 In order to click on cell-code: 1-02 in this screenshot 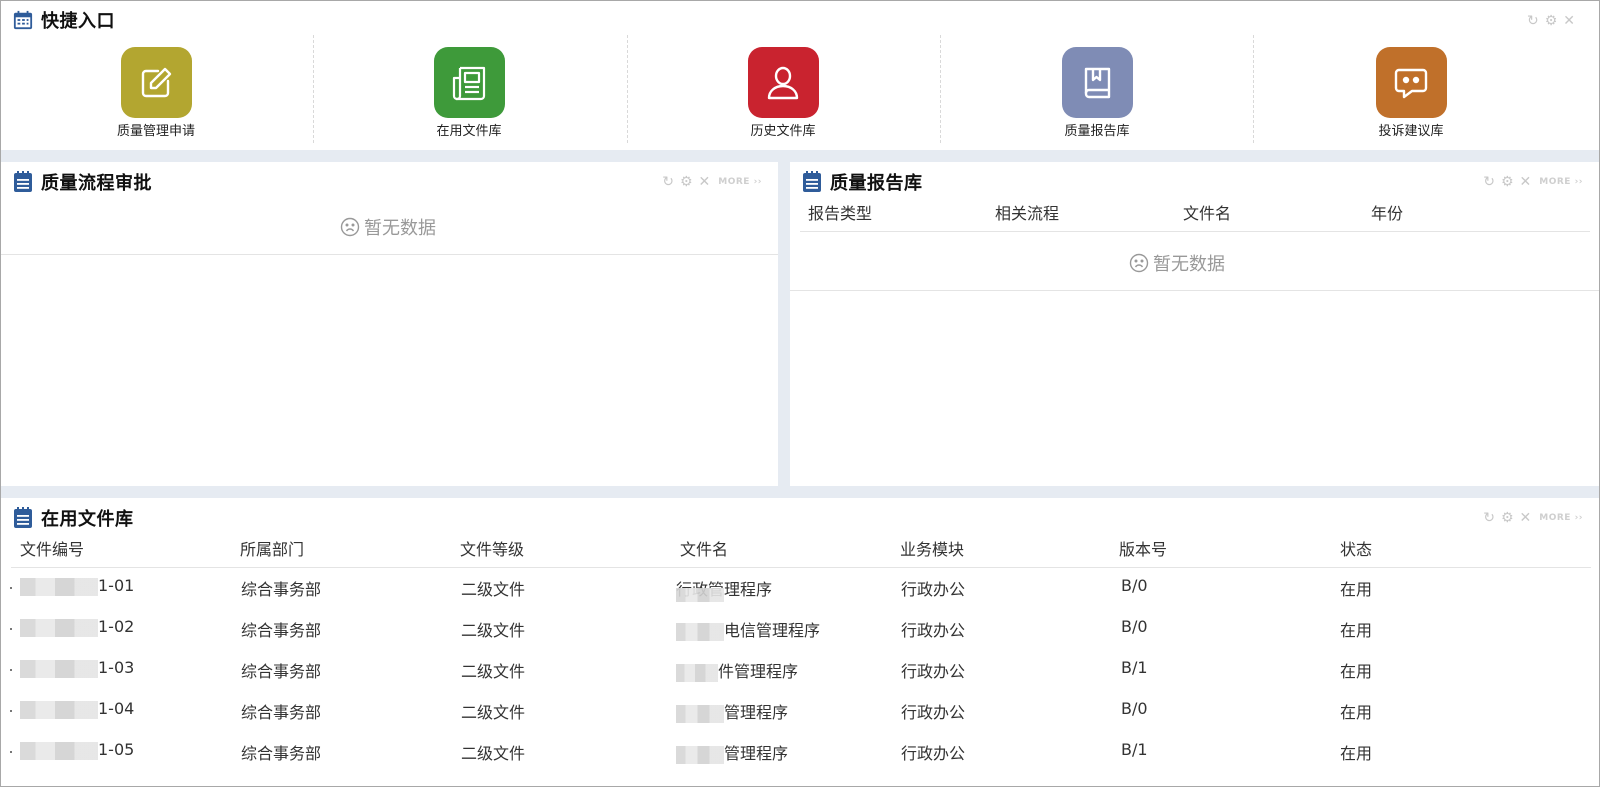, I will do `click(77, 627)`.